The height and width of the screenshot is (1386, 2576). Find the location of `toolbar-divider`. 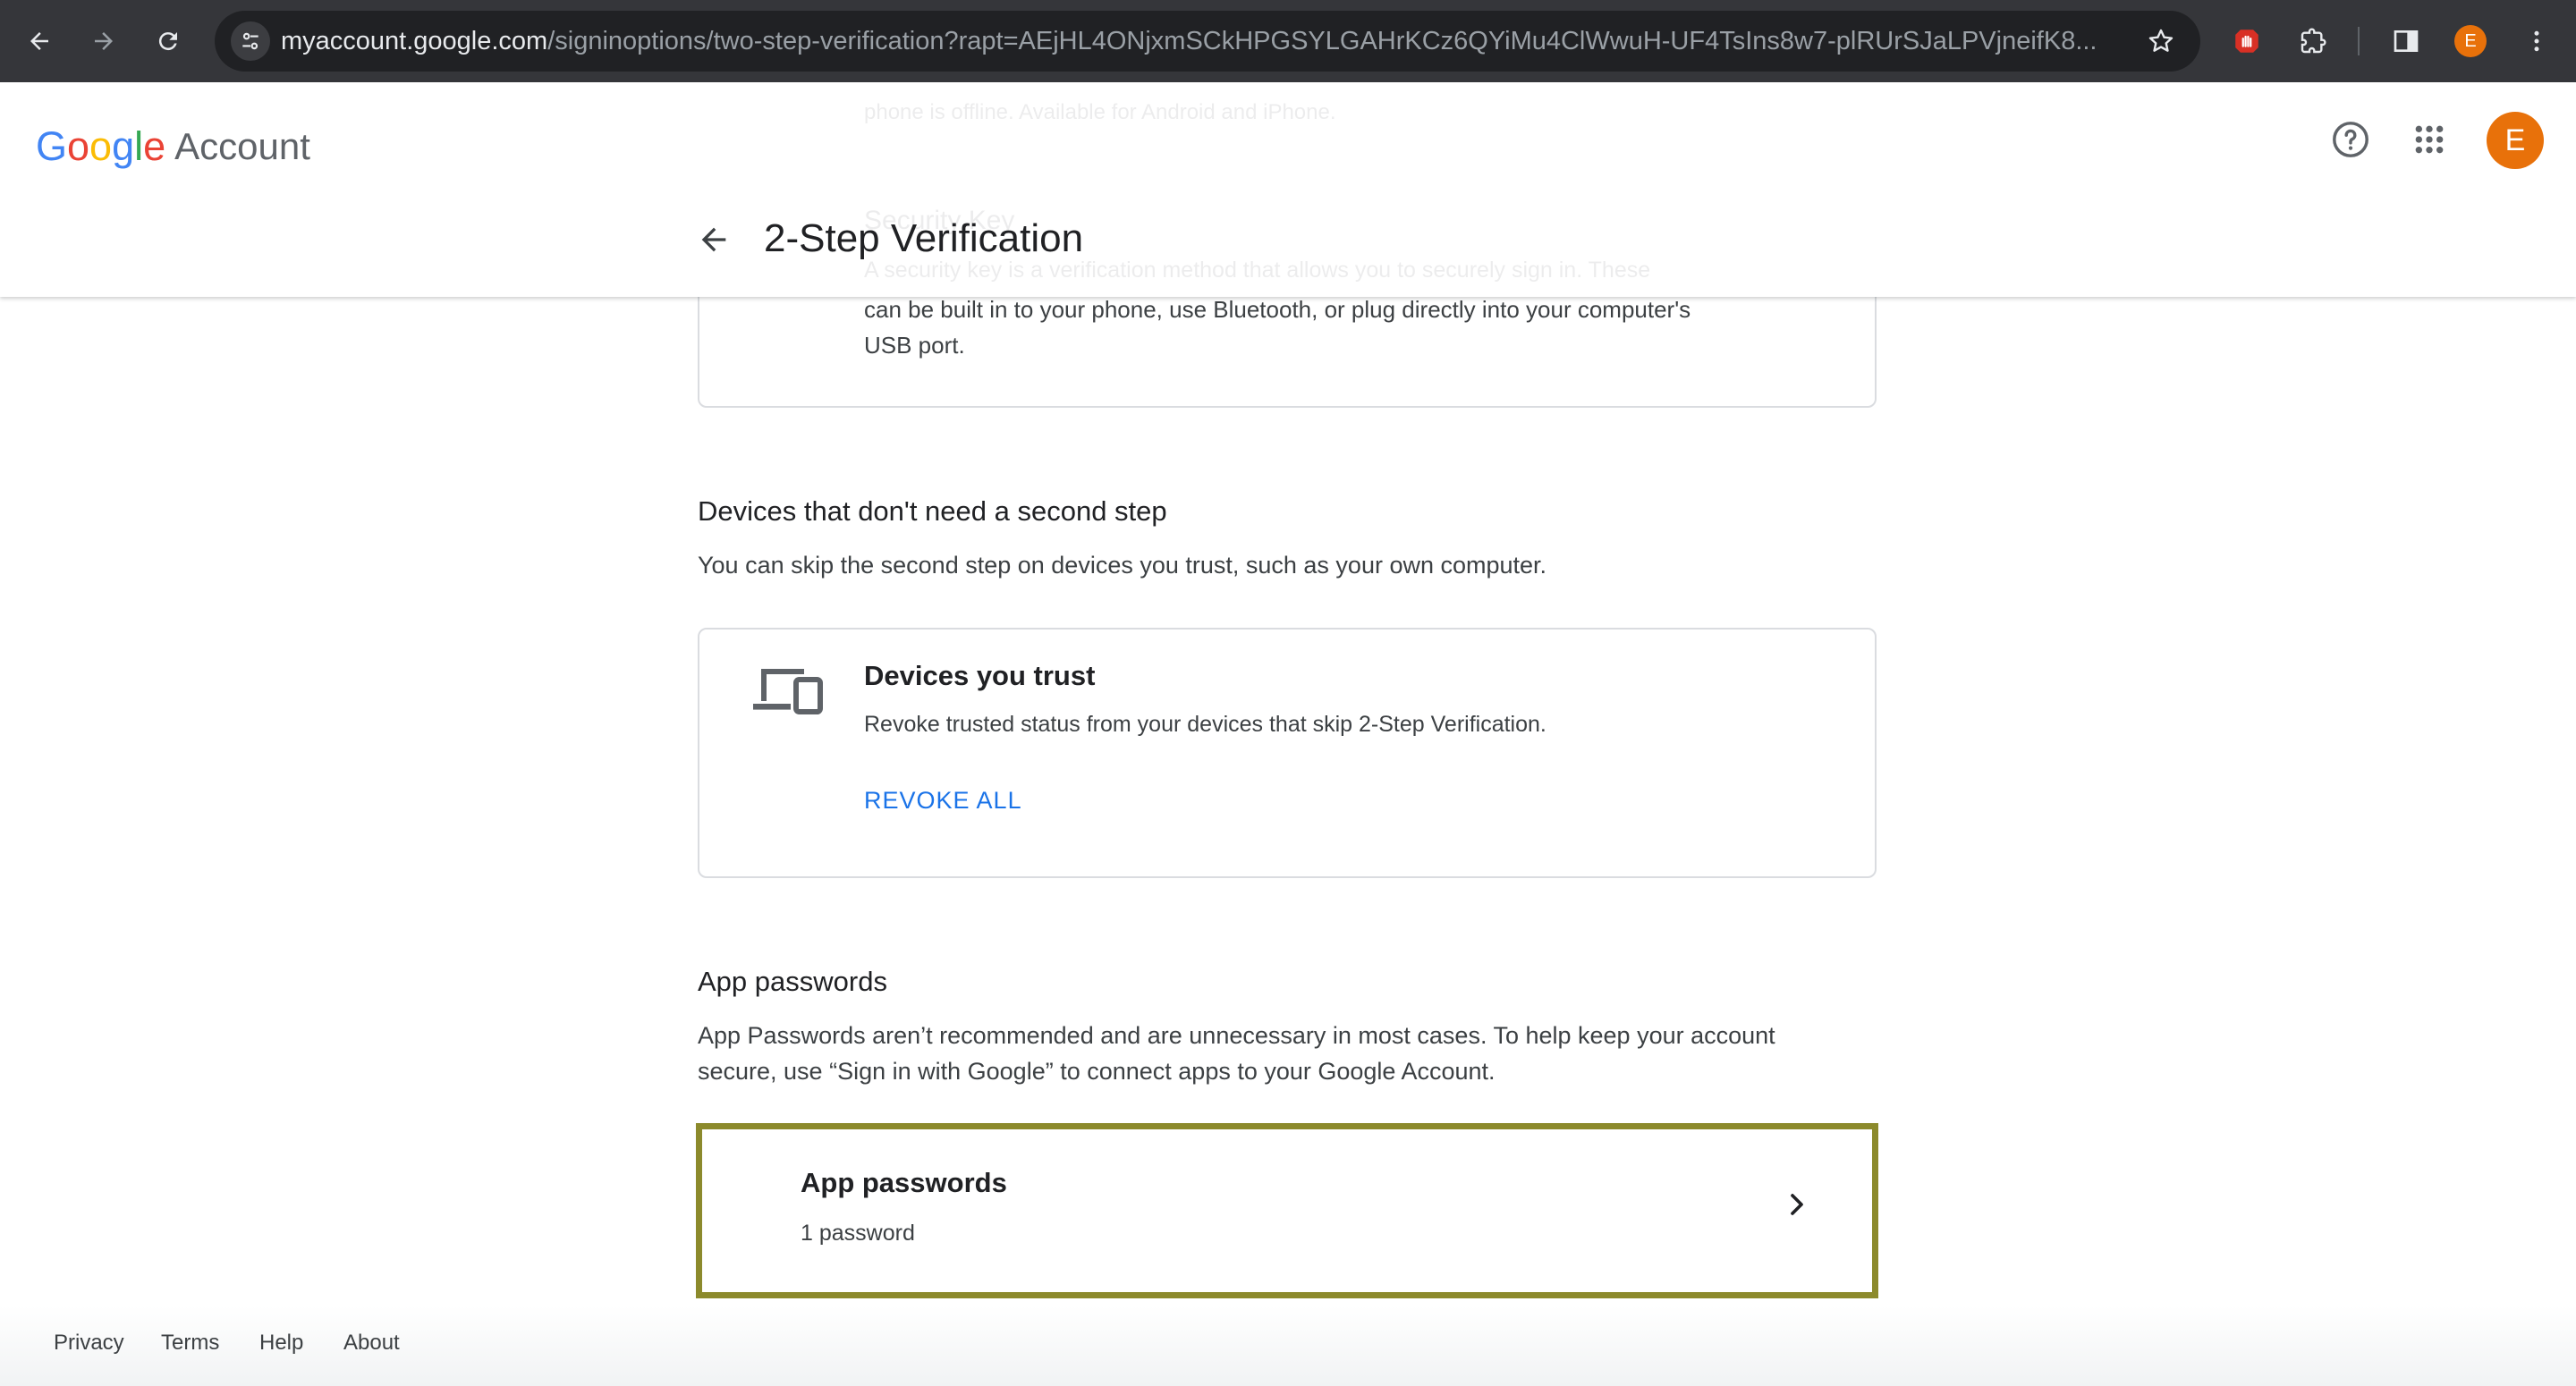

toolbar-divider is located at coordinates (2359, 41).